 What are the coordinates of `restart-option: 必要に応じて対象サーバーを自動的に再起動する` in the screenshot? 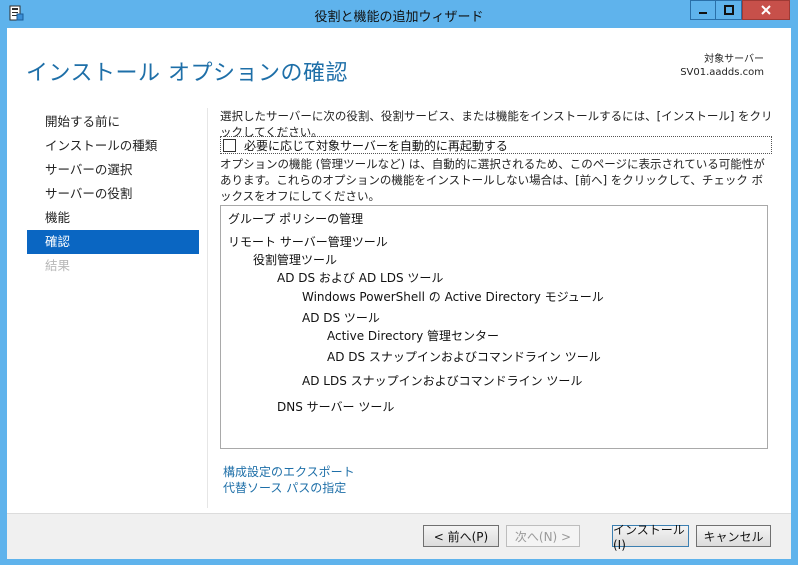 It's located at (496, 145).